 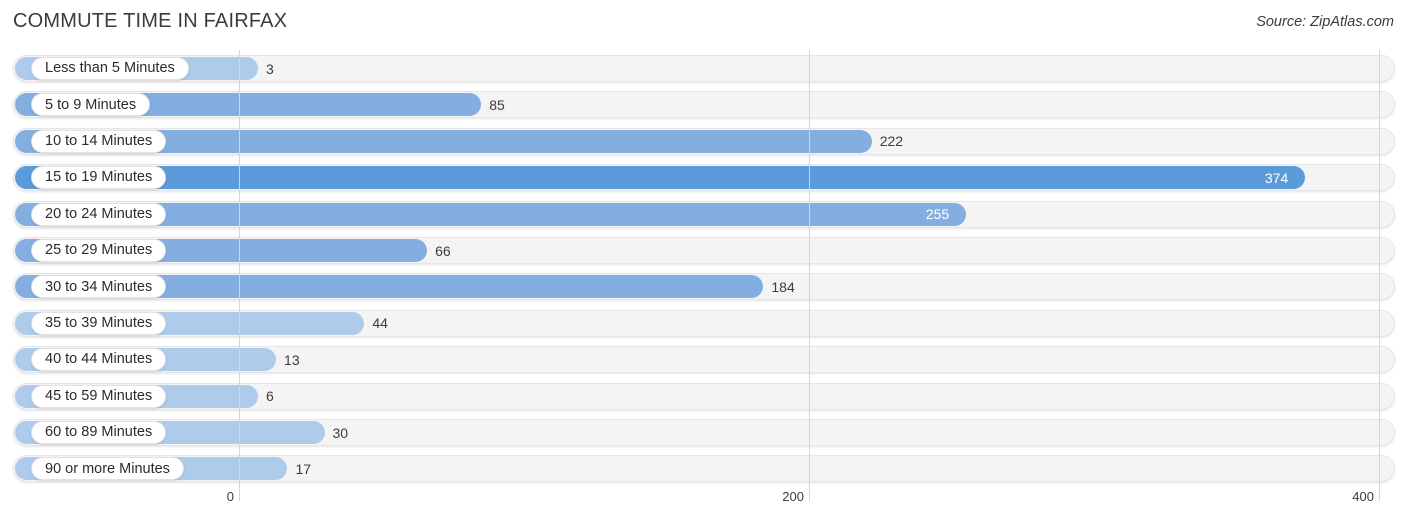 I want to click on category-label-pill: 30 to 34 Minutes, so click(x=99, y=287).